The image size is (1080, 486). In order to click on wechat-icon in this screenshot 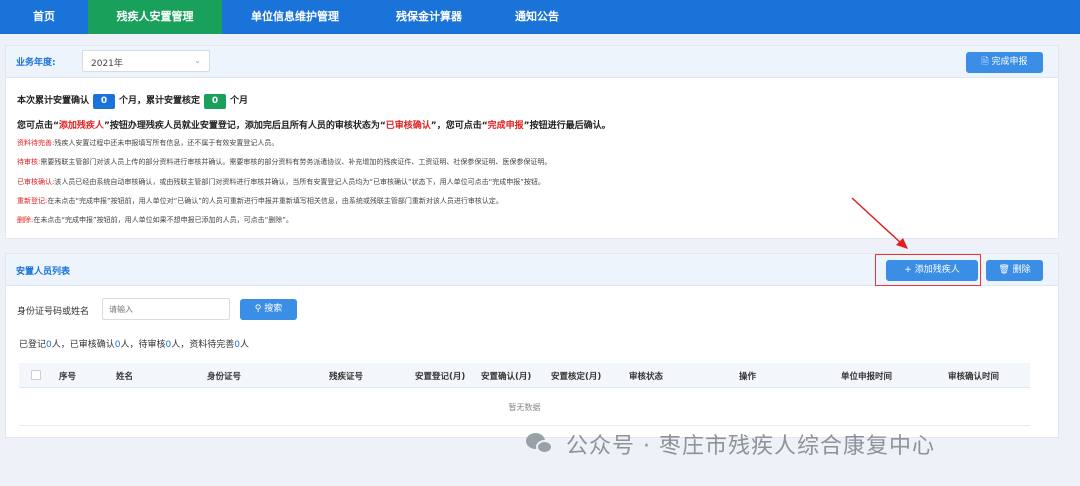, I will do `click(540, 444)`.